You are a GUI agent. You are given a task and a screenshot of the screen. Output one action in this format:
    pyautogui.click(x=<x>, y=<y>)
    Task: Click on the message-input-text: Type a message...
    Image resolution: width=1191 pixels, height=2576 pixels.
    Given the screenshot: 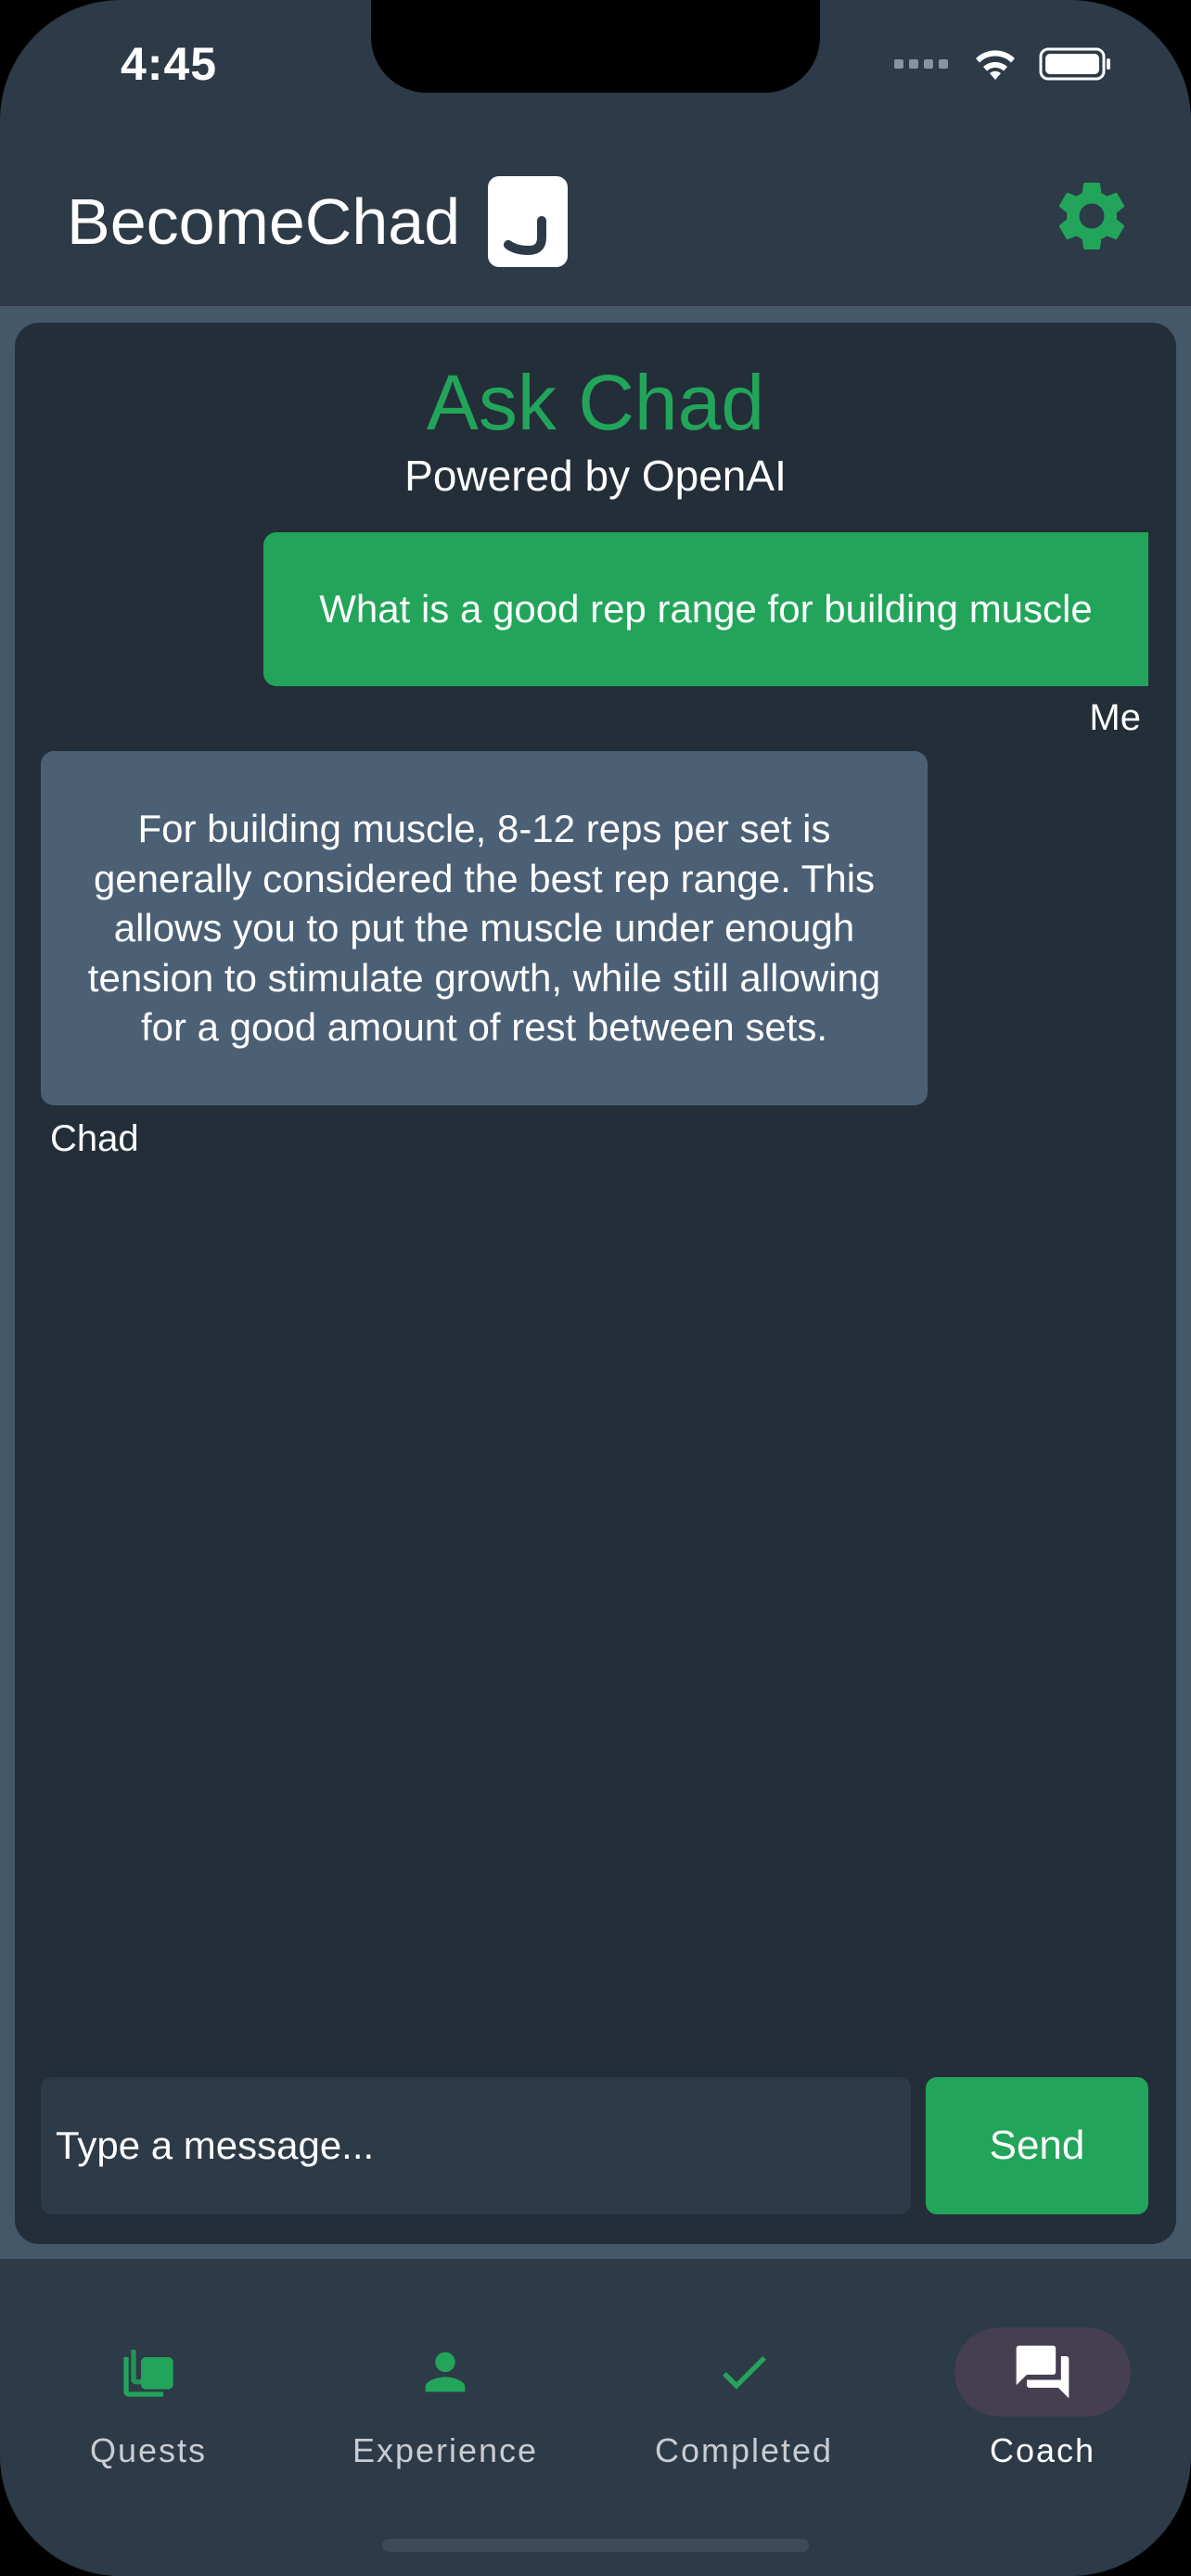 What is the action you would take?
    pyautogui.click(x=215, y=2145)
    